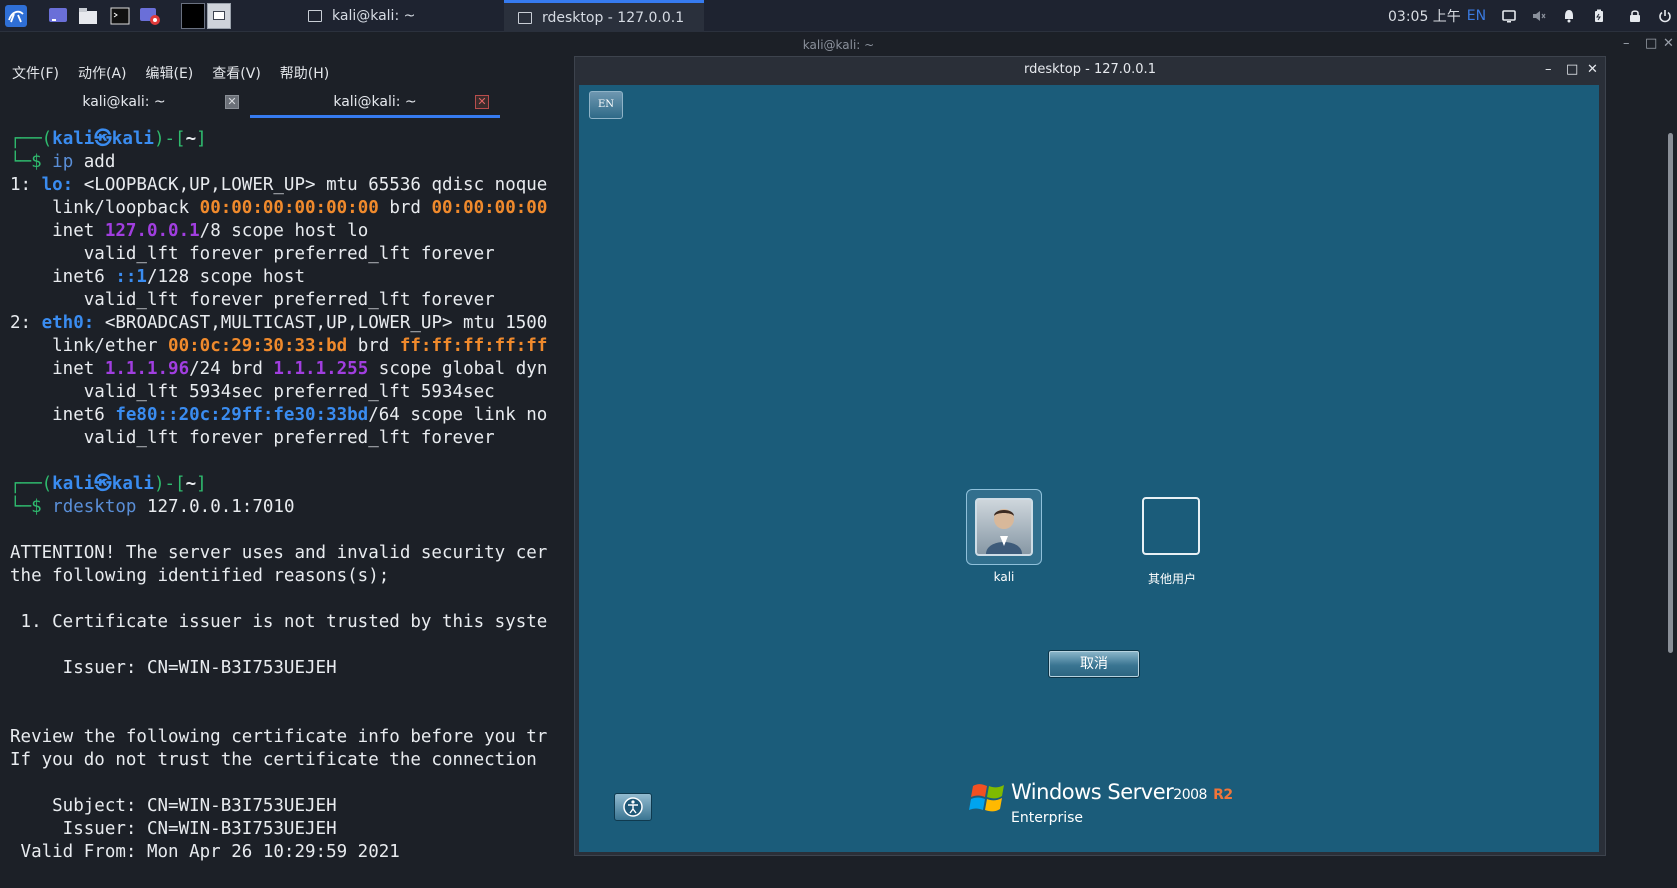  I want to click on tab-terminal-1: kali@kali: ~ ✕, so click(124, 103).